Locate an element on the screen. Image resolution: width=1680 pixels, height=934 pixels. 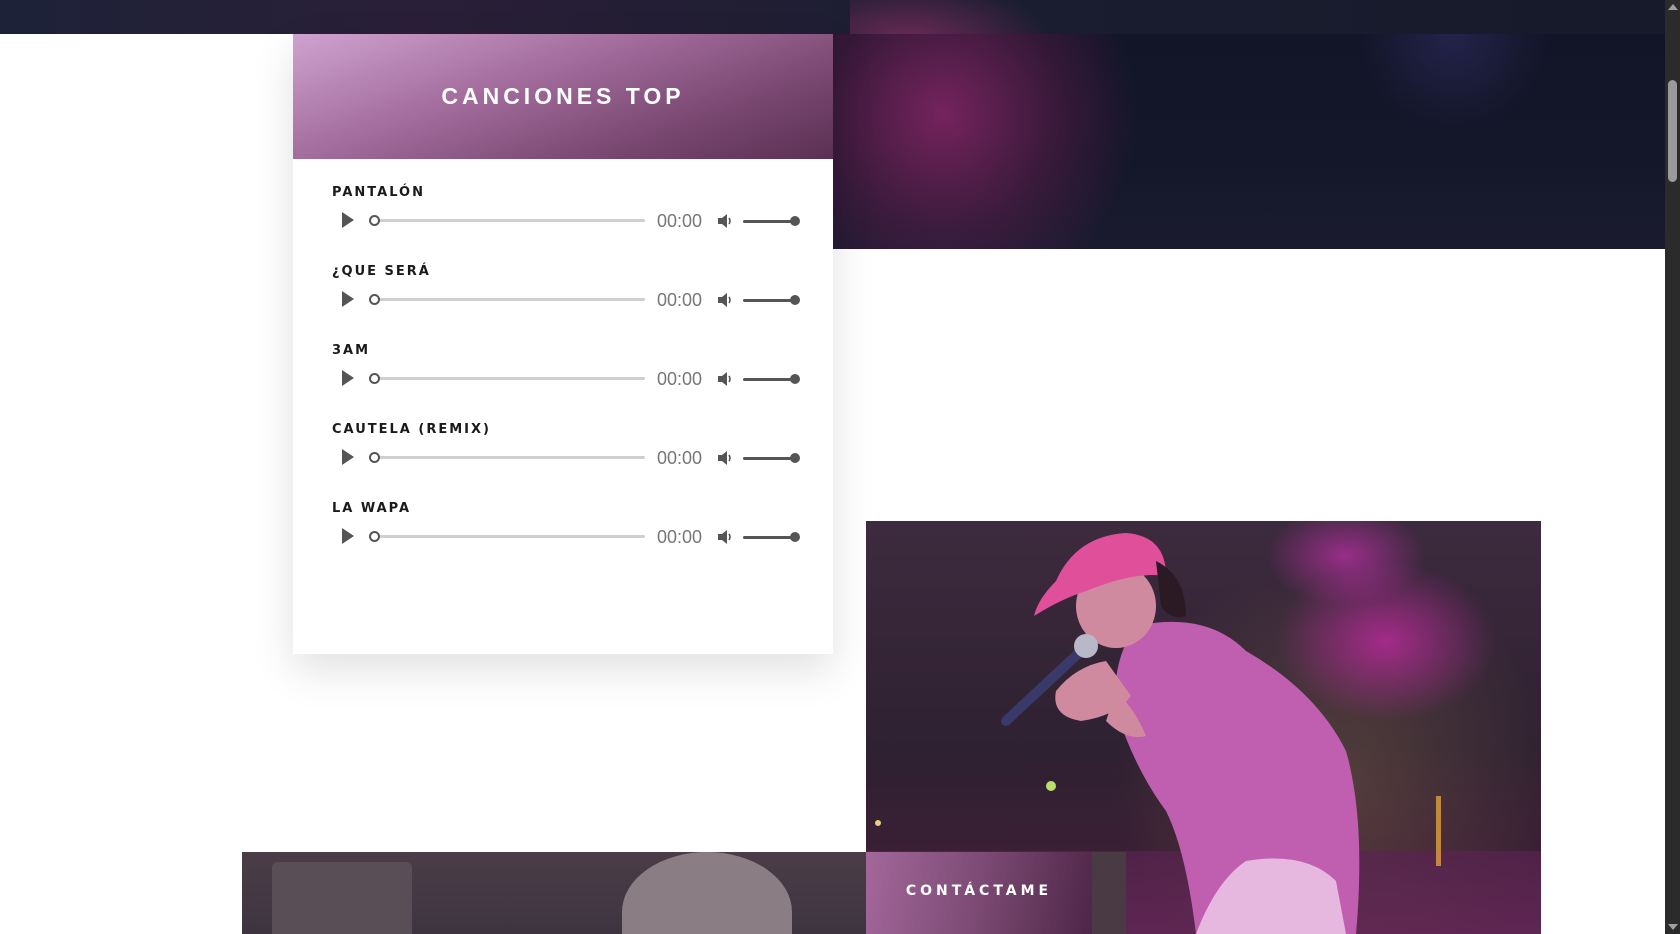
top-songs-header: CANCIONES TOP is located at coordinates (563, 96).